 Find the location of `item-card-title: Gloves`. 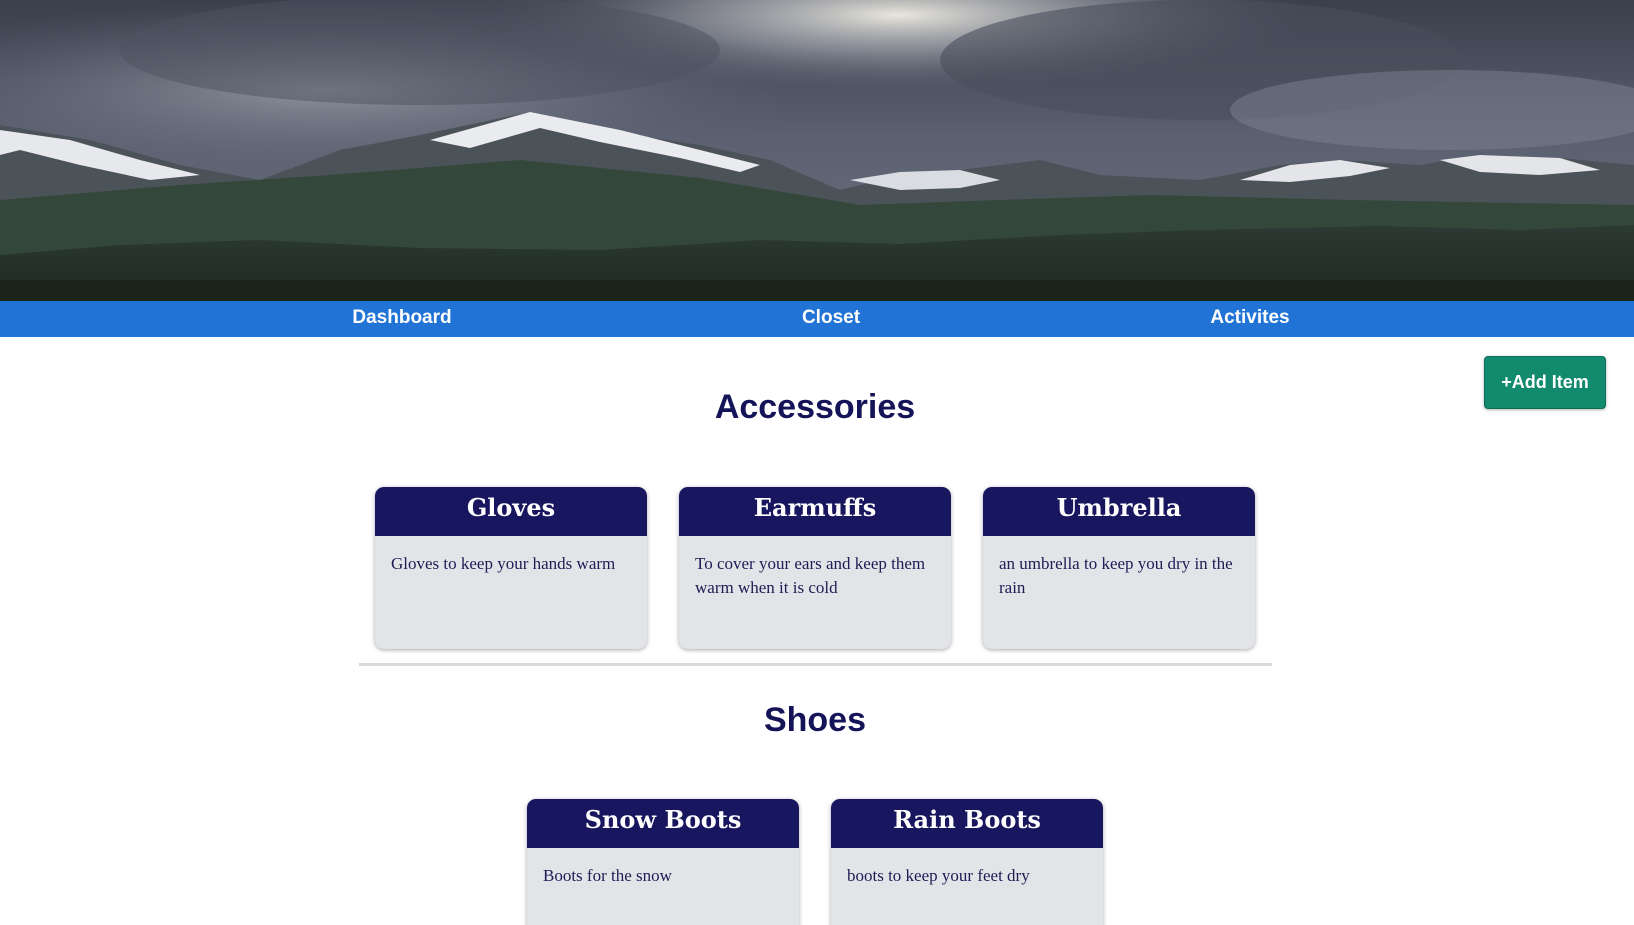

item-card-title: Gloves is located at coordinates (511, 511).